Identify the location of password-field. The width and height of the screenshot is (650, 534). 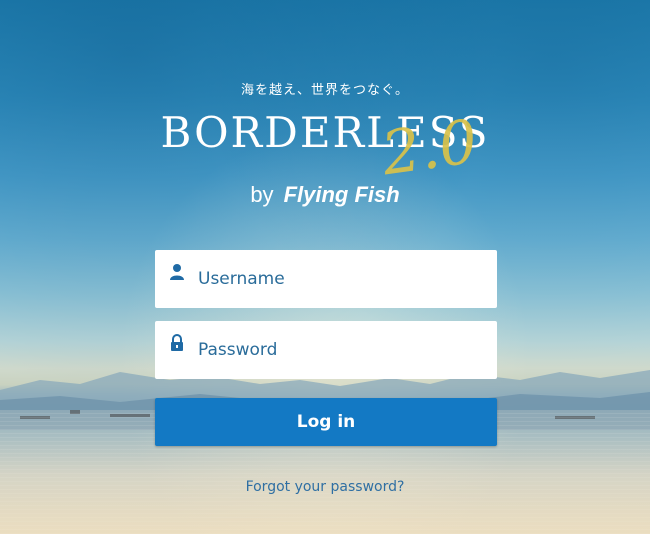
(326, 350).